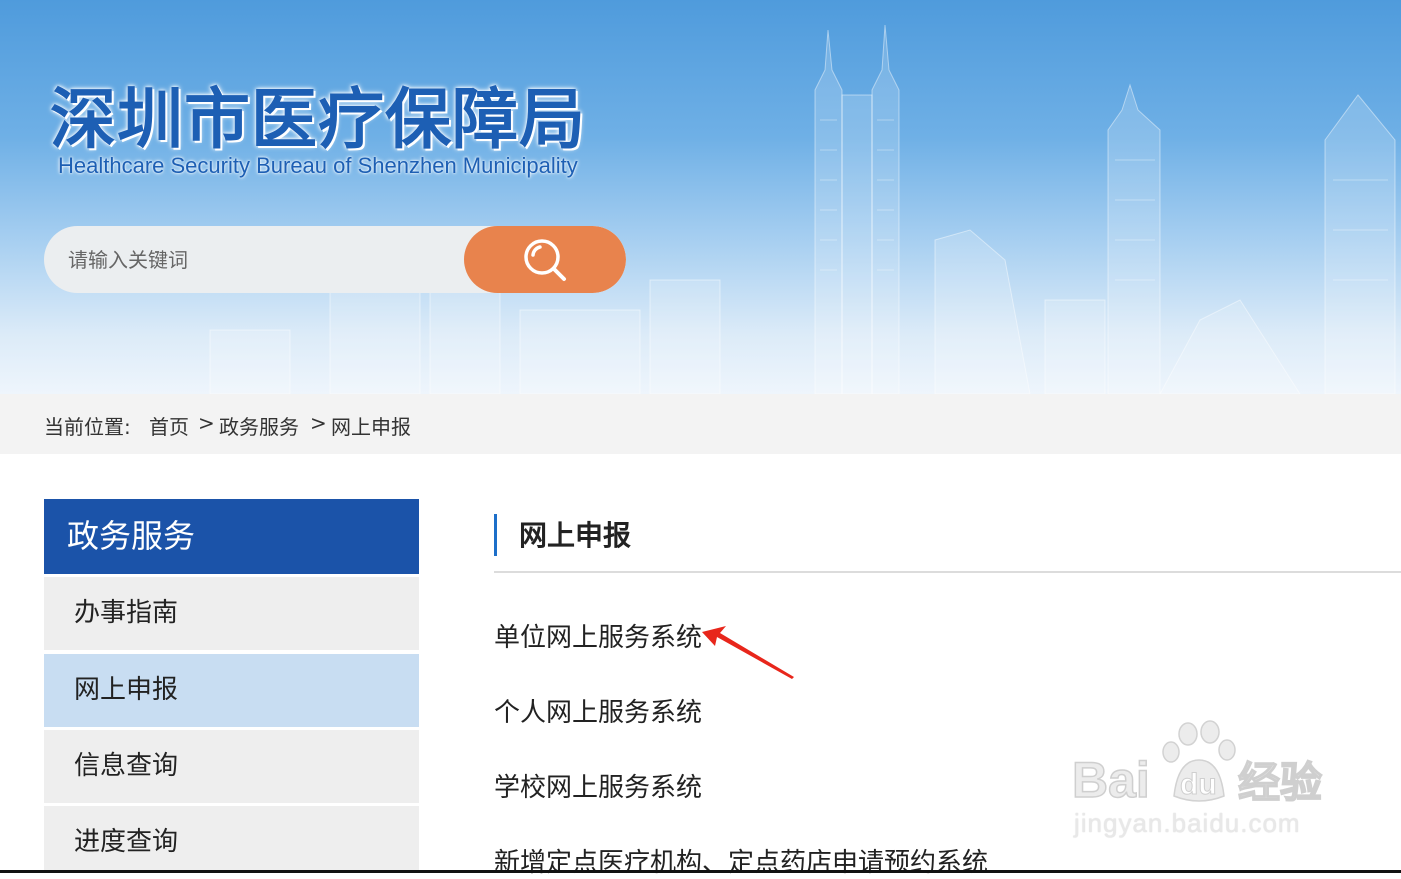 This screenshot has width=1401, height=879. Describe the element at coordinates (700, 424) in the screenshot. I see `breadcrumb: 当前位置: 首页 > 政务服务 > 网上申报` at that location.